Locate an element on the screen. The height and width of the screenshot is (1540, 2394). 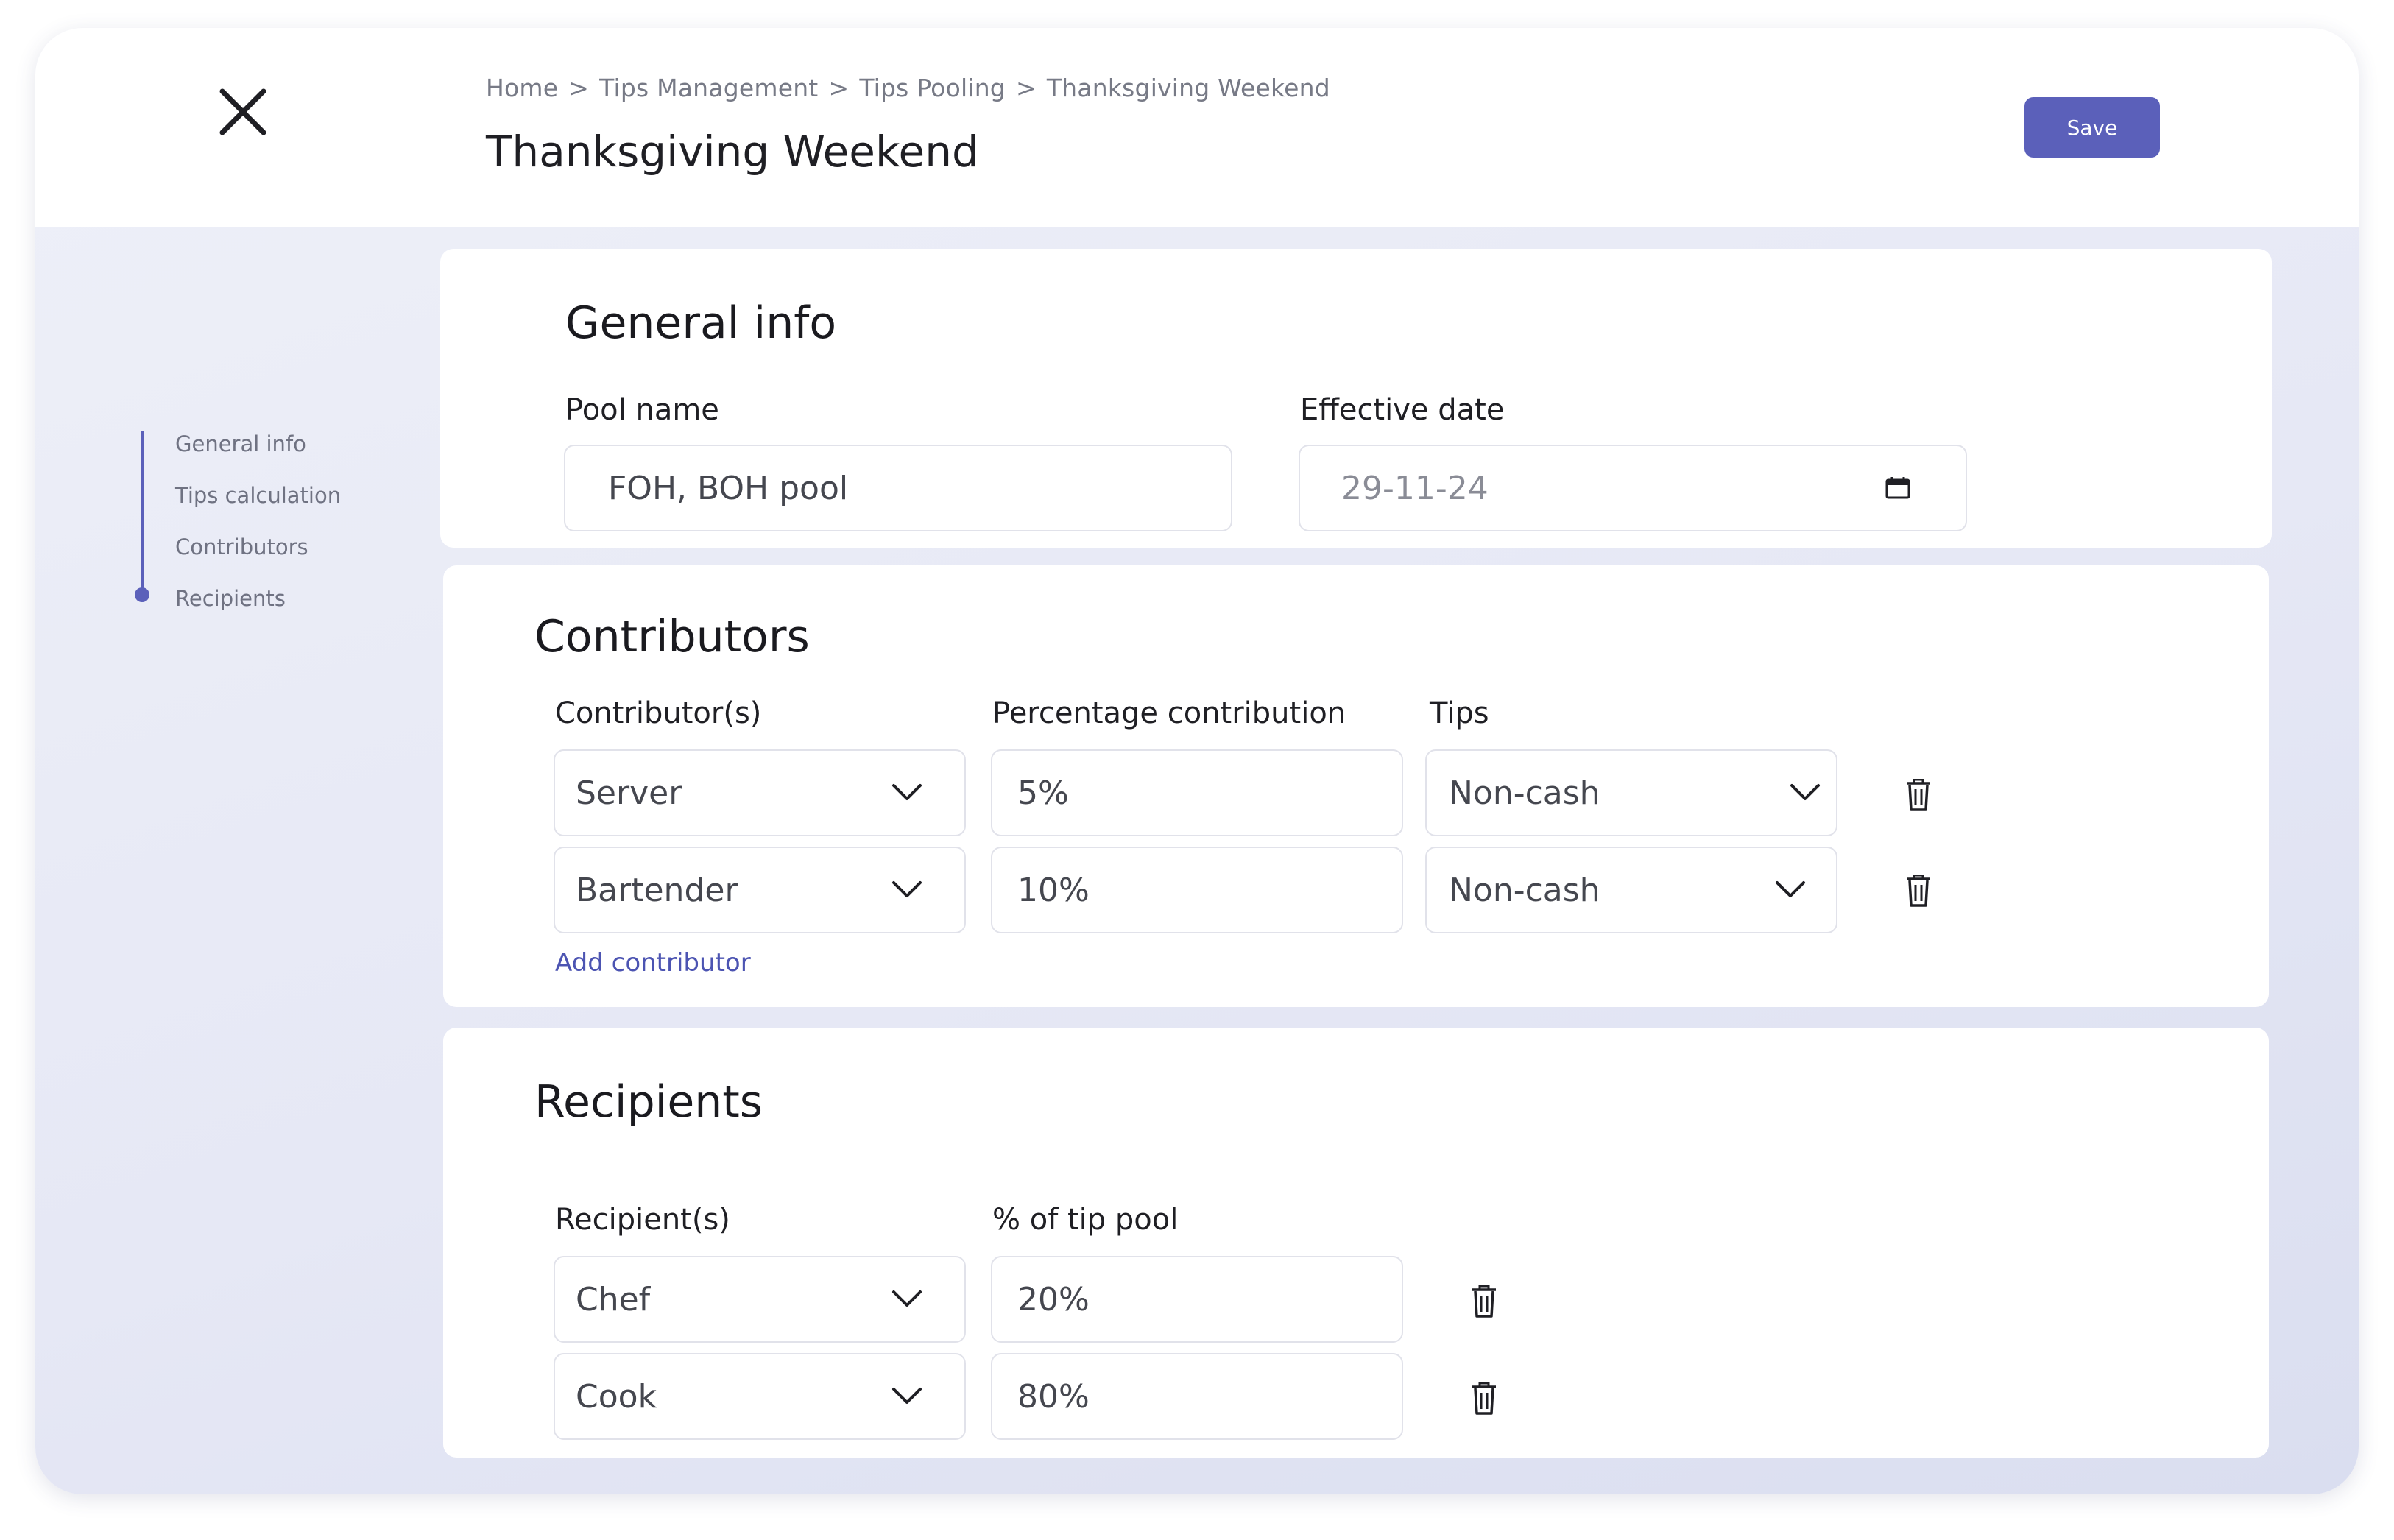
recipient-column-header: Recipient(s) is located at coordinates (643, 1220).